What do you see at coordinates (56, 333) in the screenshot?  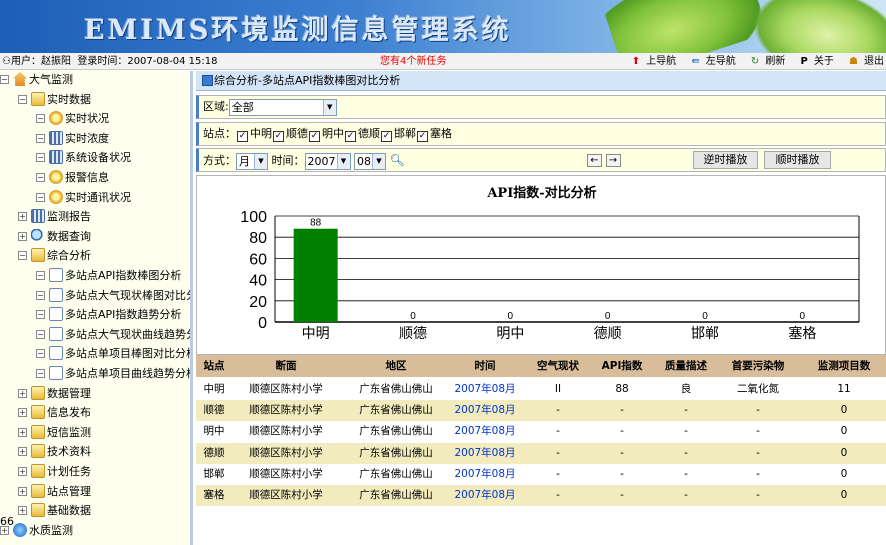 I see `doc-icon` at bounding box center [56, 333].